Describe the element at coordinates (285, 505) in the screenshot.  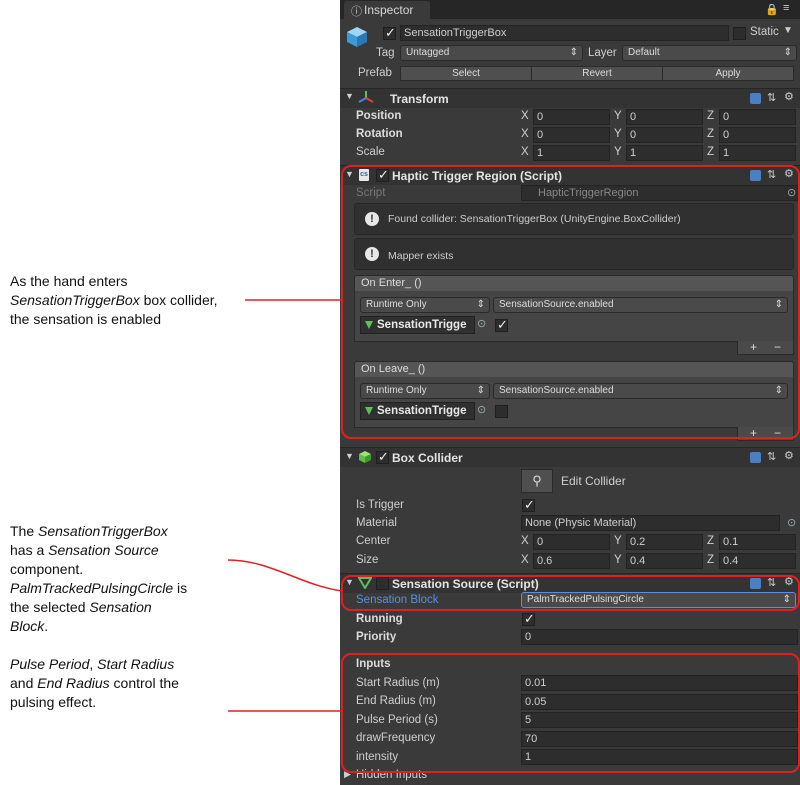
I see `connector-lines` at that location.